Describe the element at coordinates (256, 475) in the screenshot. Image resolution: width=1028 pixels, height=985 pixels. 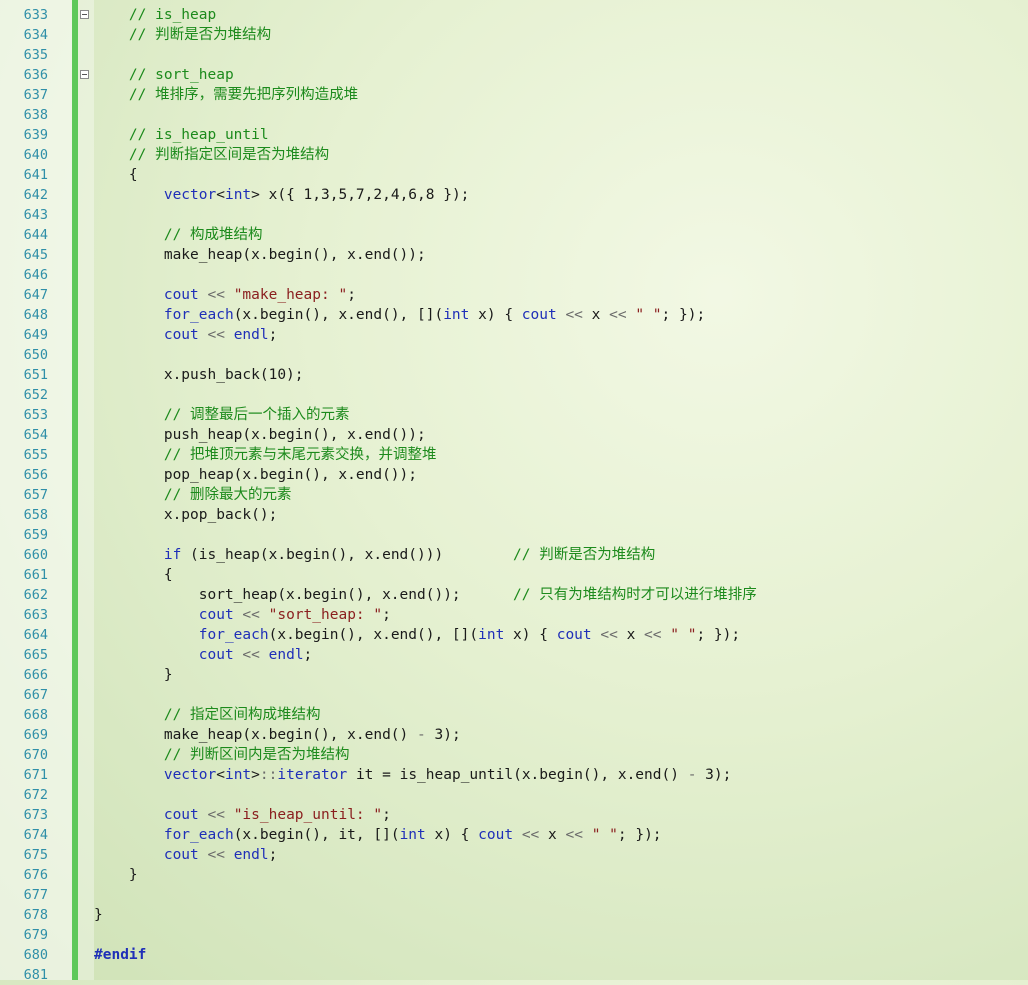
I see `code-text: pop_heap(x.begin(), x.end());` at that location.